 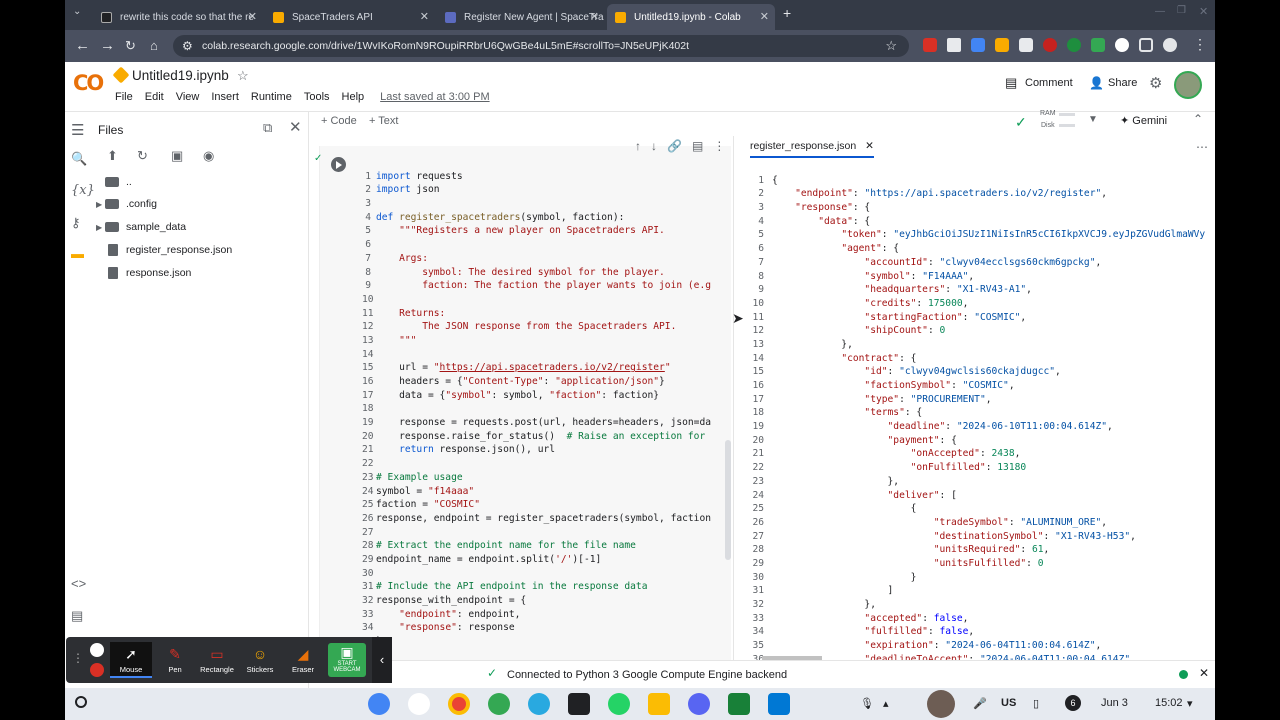 I want to click on clock-display: 15:02, so click(x=1169, y=703).